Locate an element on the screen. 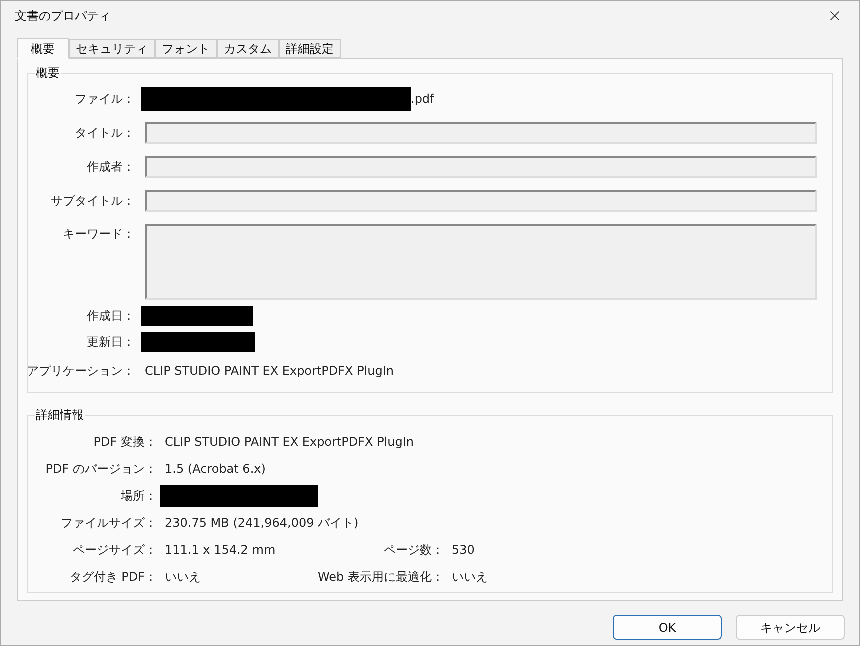  property-value: CLIP STUDIO PAINT EX ExportPDFX PlugIn is located at coordinates (289, 442).